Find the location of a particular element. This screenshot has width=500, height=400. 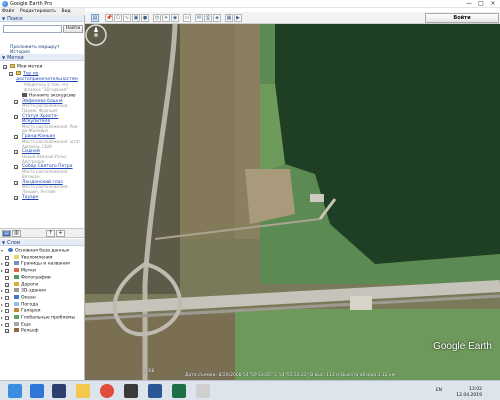

layer-item: ✓ Рельеф is located at coordinates (42, 331).